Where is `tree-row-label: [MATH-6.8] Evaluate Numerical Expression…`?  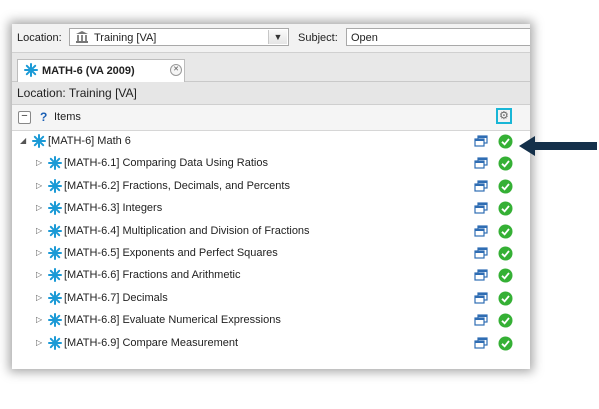 tree-row-label: [MATH-6.8] Evaluate Numerical Expression… is located at coordinates (172, 320).